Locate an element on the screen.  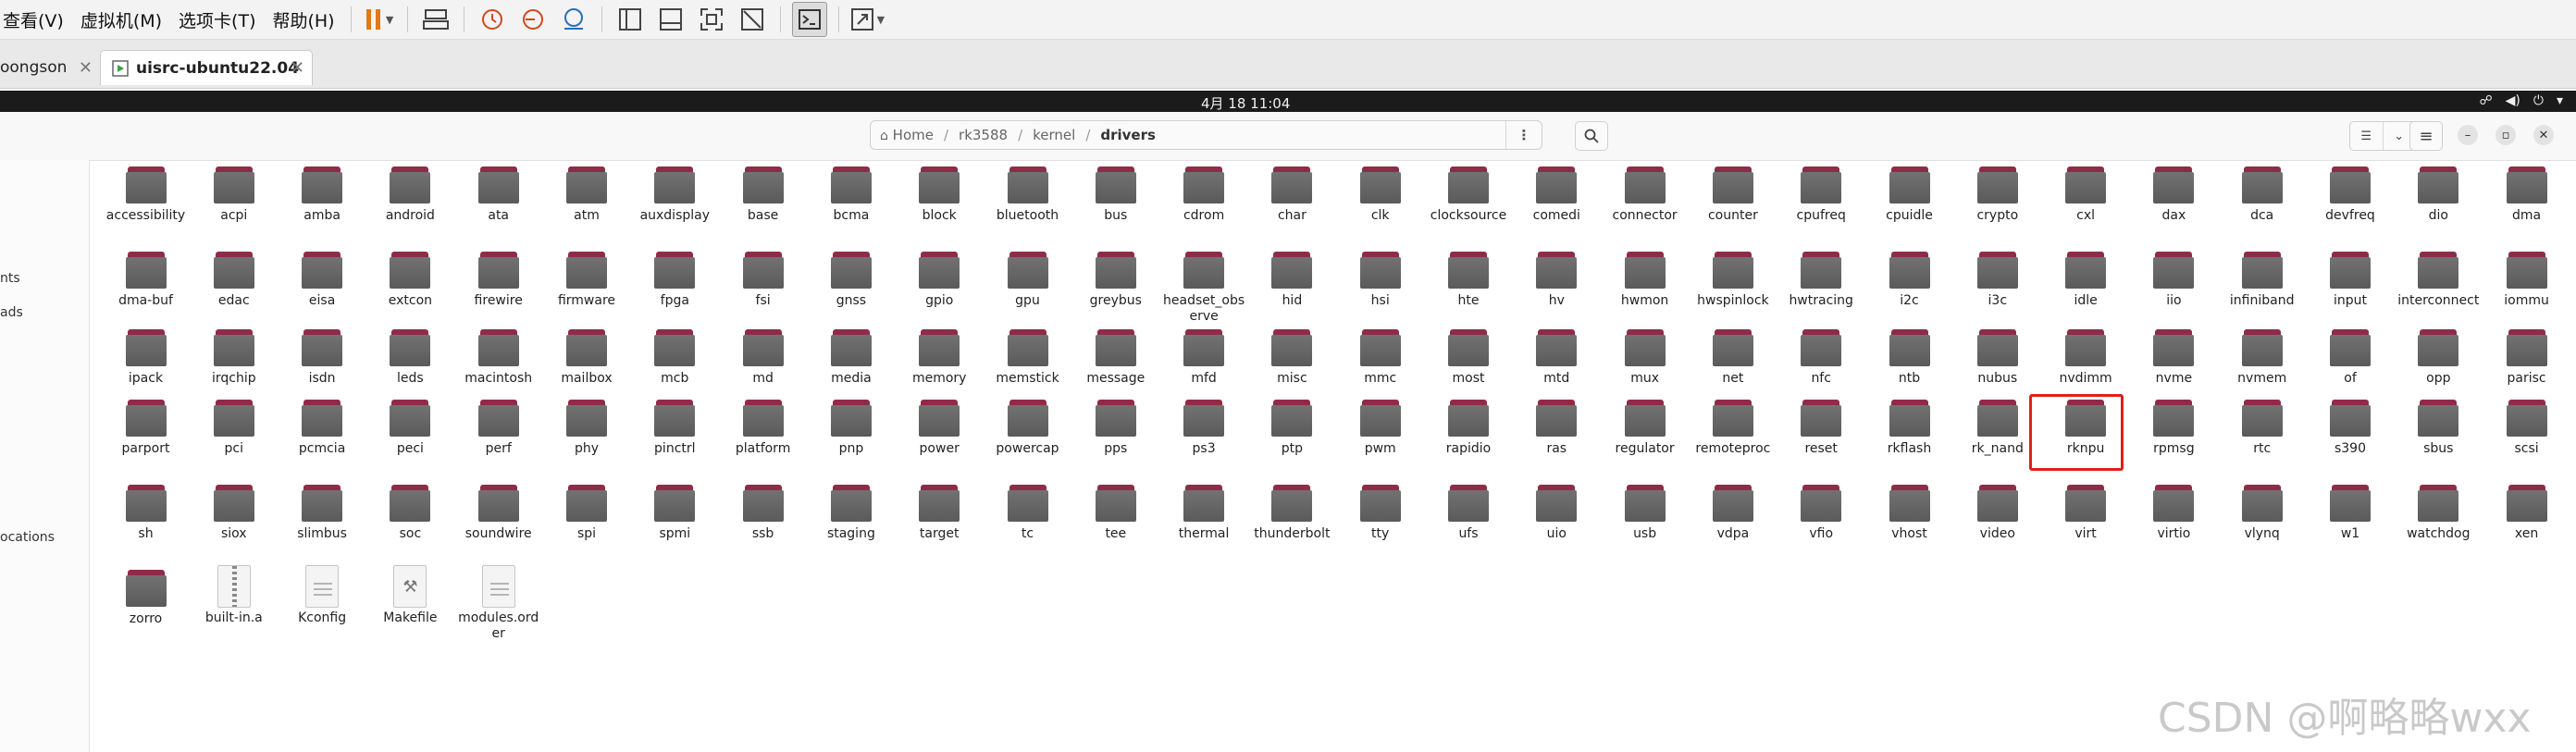
sidebar-toggle-button is located at coordinates (630, 19).